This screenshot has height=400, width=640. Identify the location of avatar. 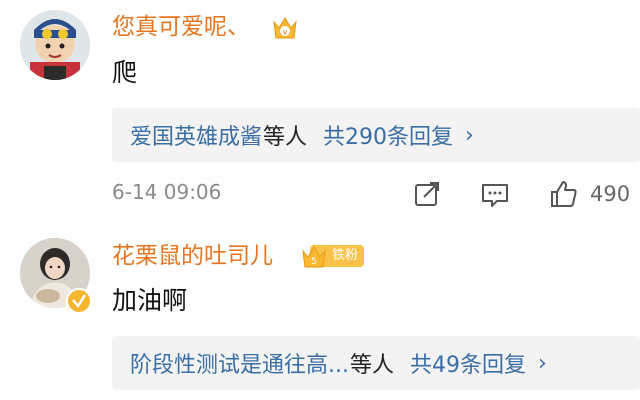
(55, 45).